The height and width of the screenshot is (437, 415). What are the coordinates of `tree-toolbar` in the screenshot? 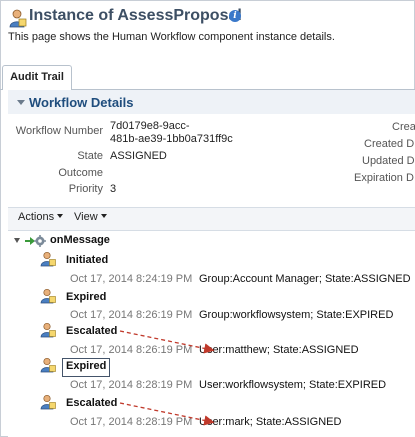 It's located at (211, 219).